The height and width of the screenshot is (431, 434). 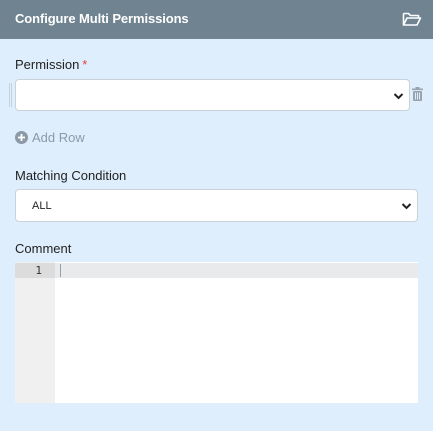 I want to click on matching-condition-value: ALL, so click(x=42, y=206).